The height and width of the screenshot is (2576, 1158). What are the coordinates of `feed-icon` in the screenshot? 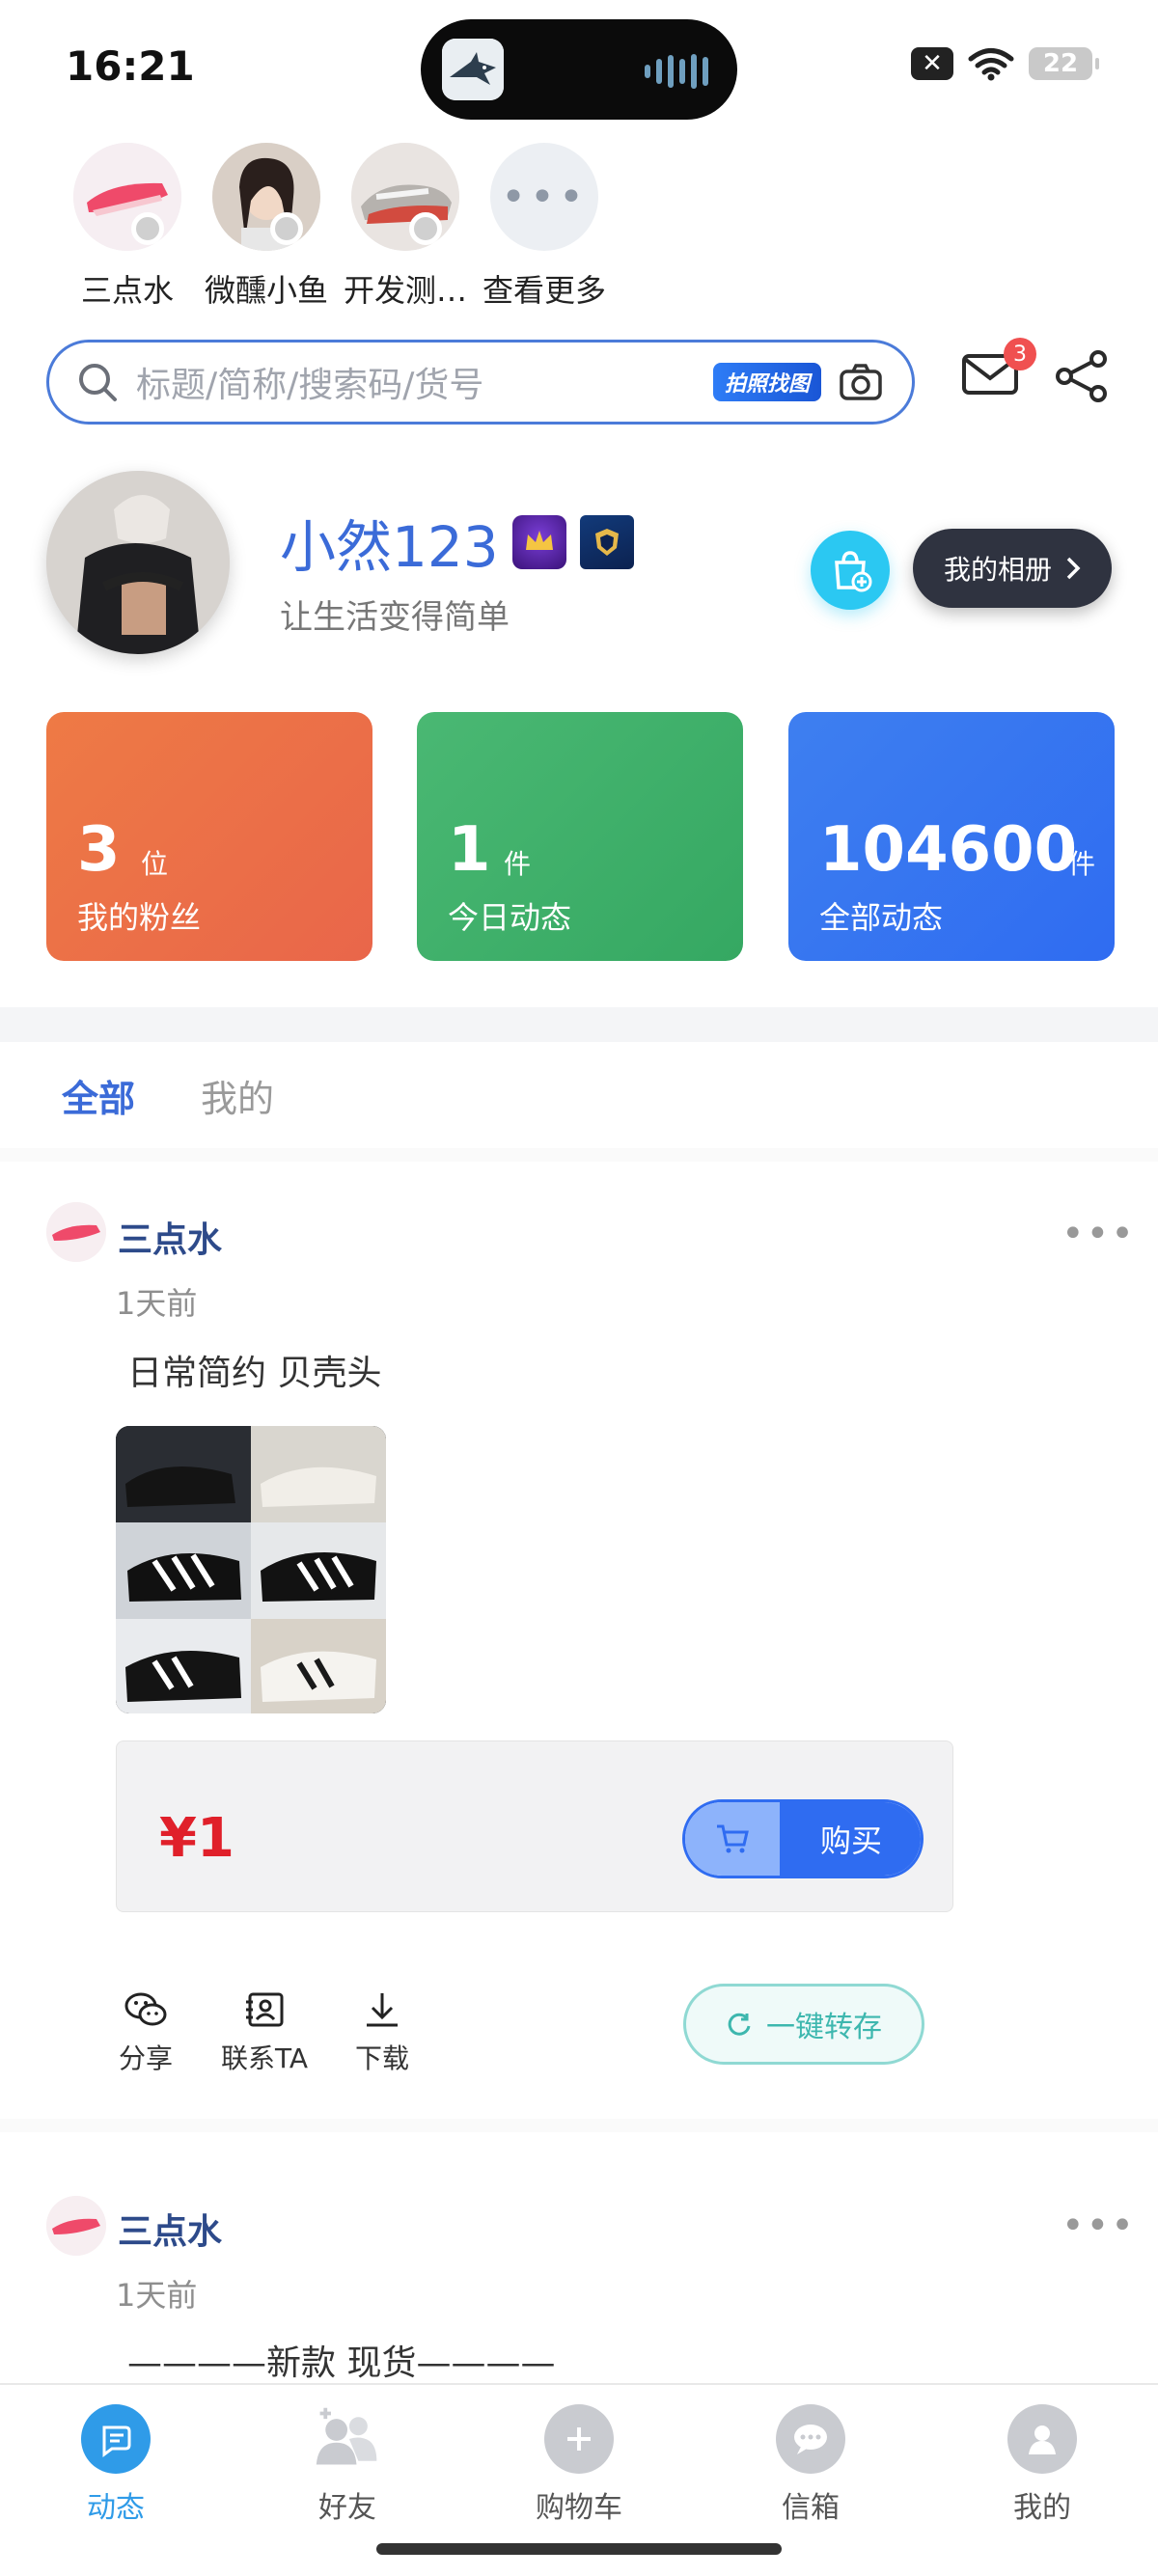 It's located at (116, 2439).